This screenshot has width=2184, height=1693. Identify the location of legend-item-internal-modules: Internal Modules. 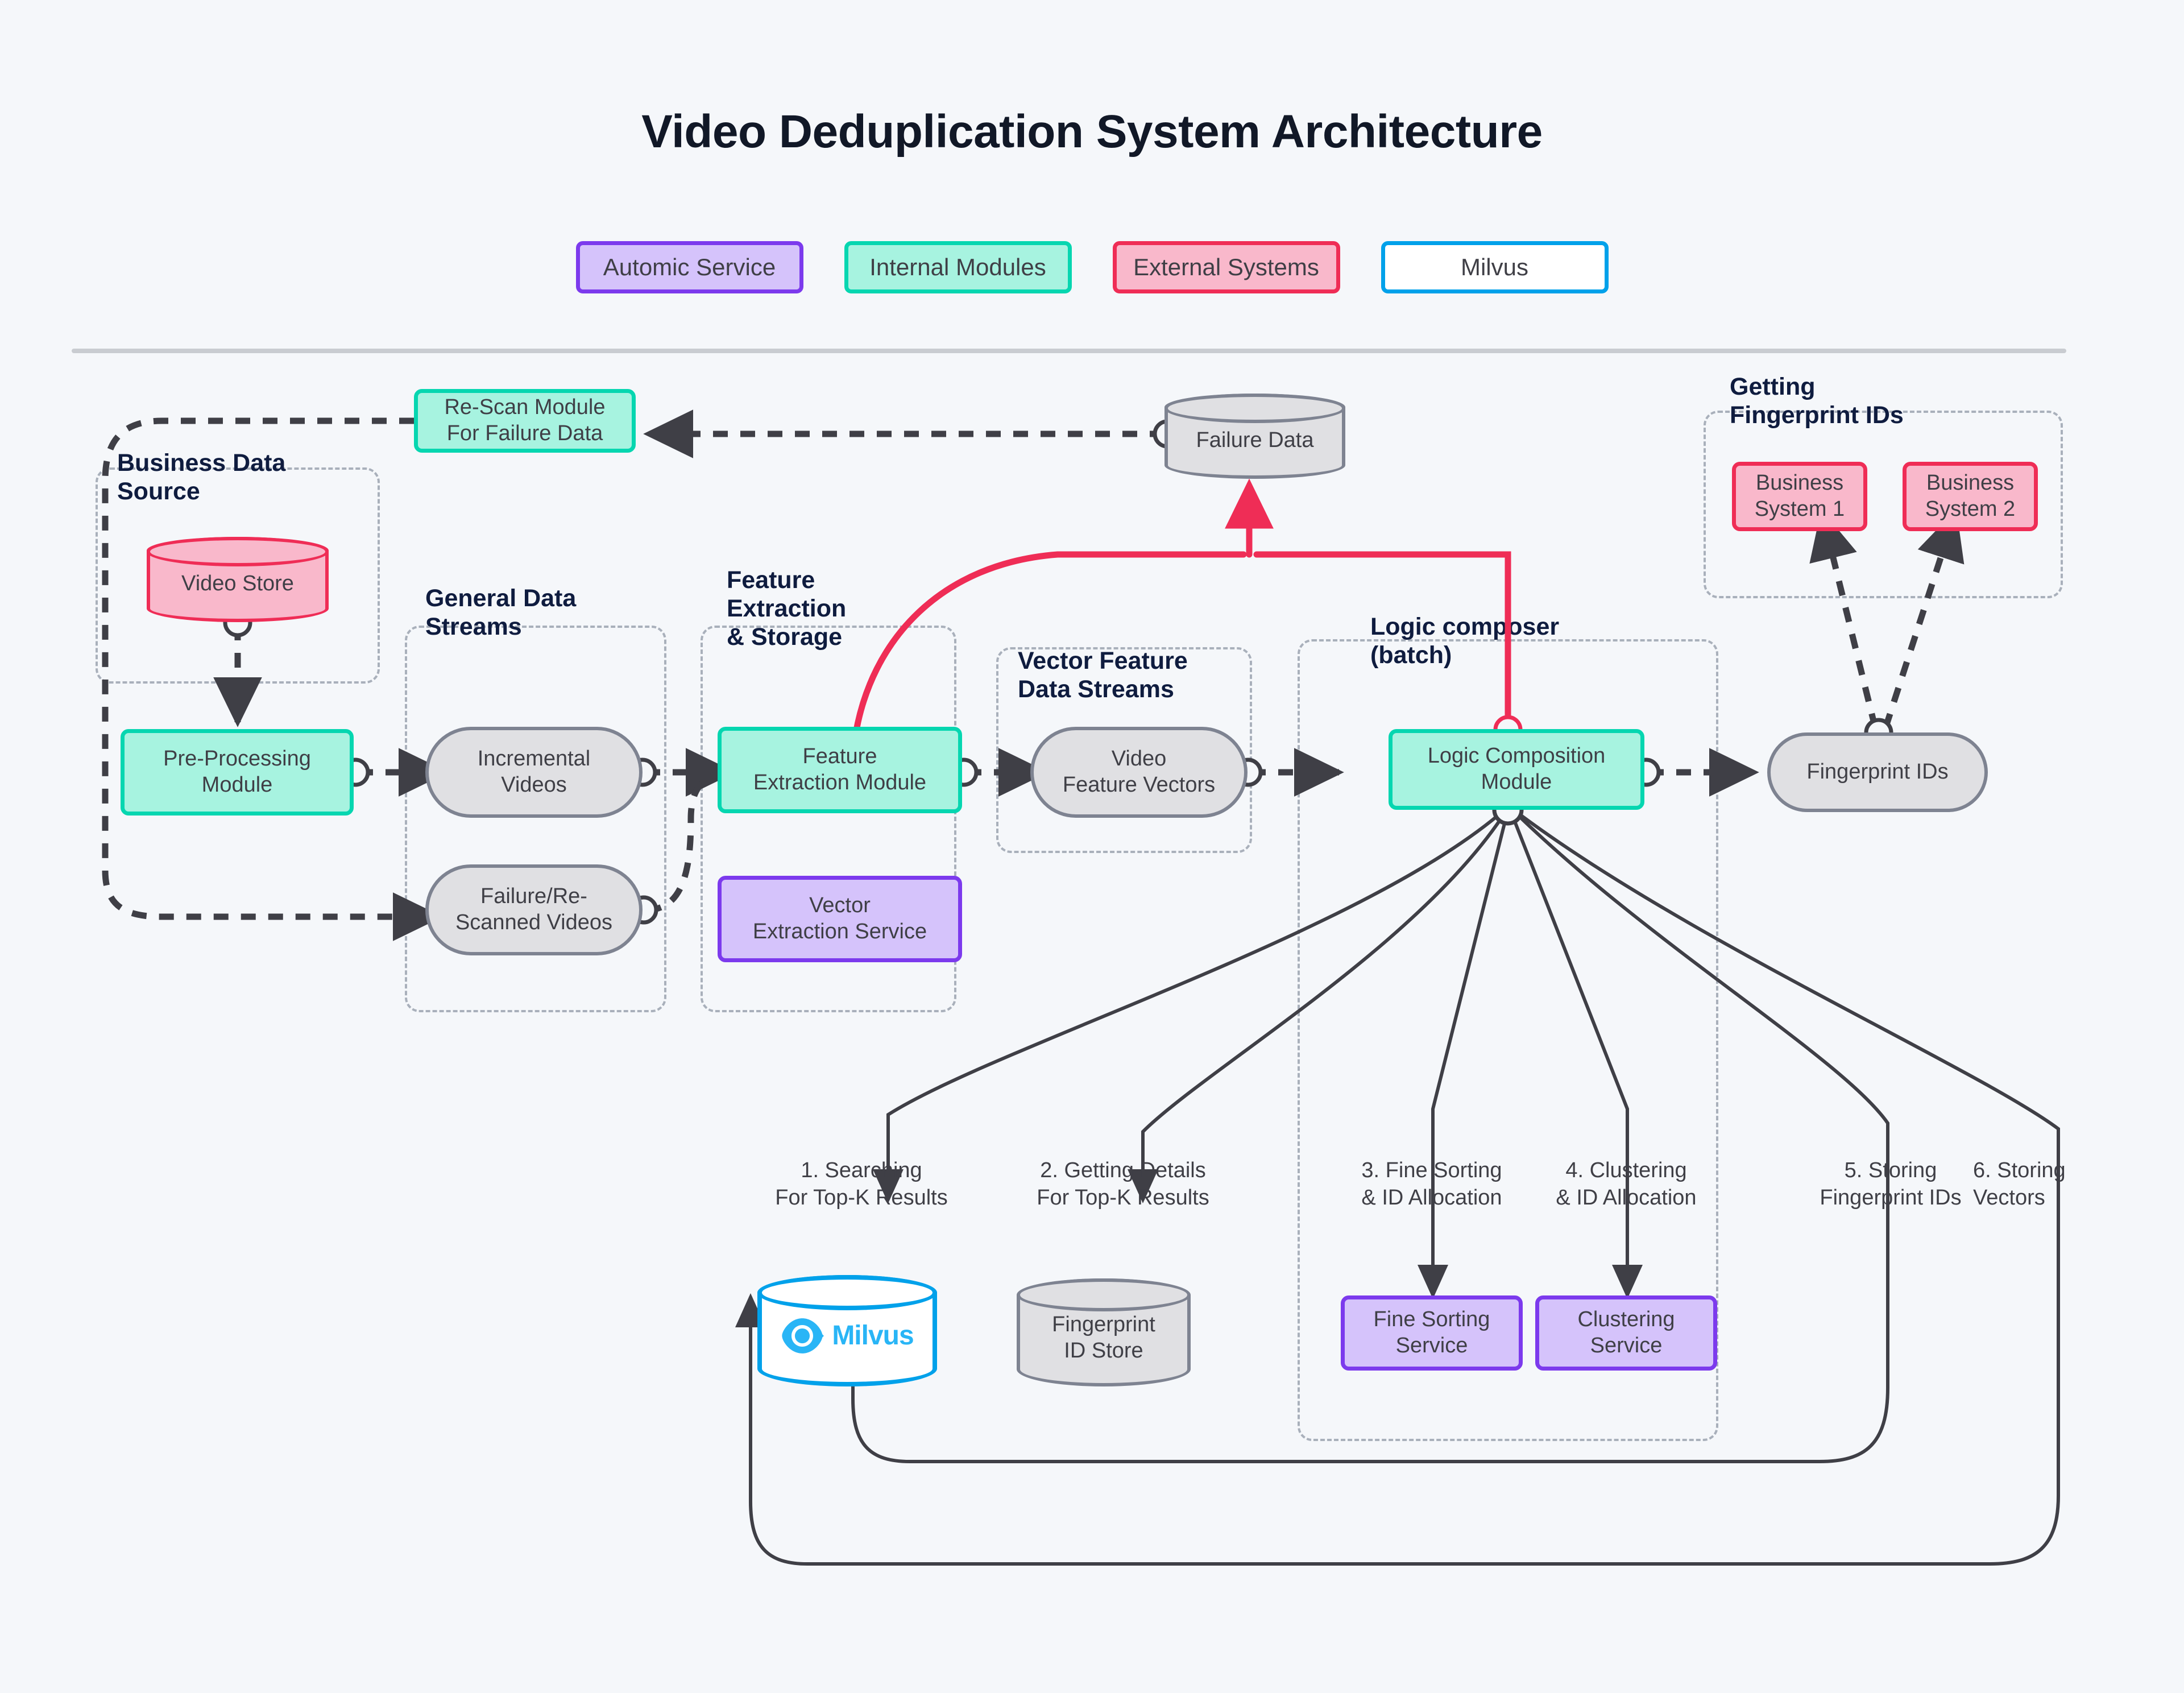
(958, 267).